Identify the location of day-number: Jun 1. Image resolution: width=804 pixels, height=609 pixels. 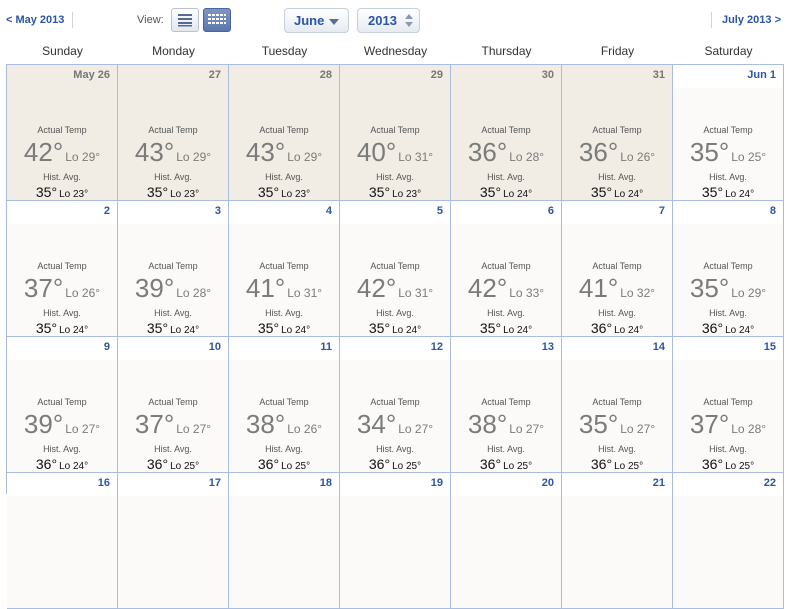
(761, 75).